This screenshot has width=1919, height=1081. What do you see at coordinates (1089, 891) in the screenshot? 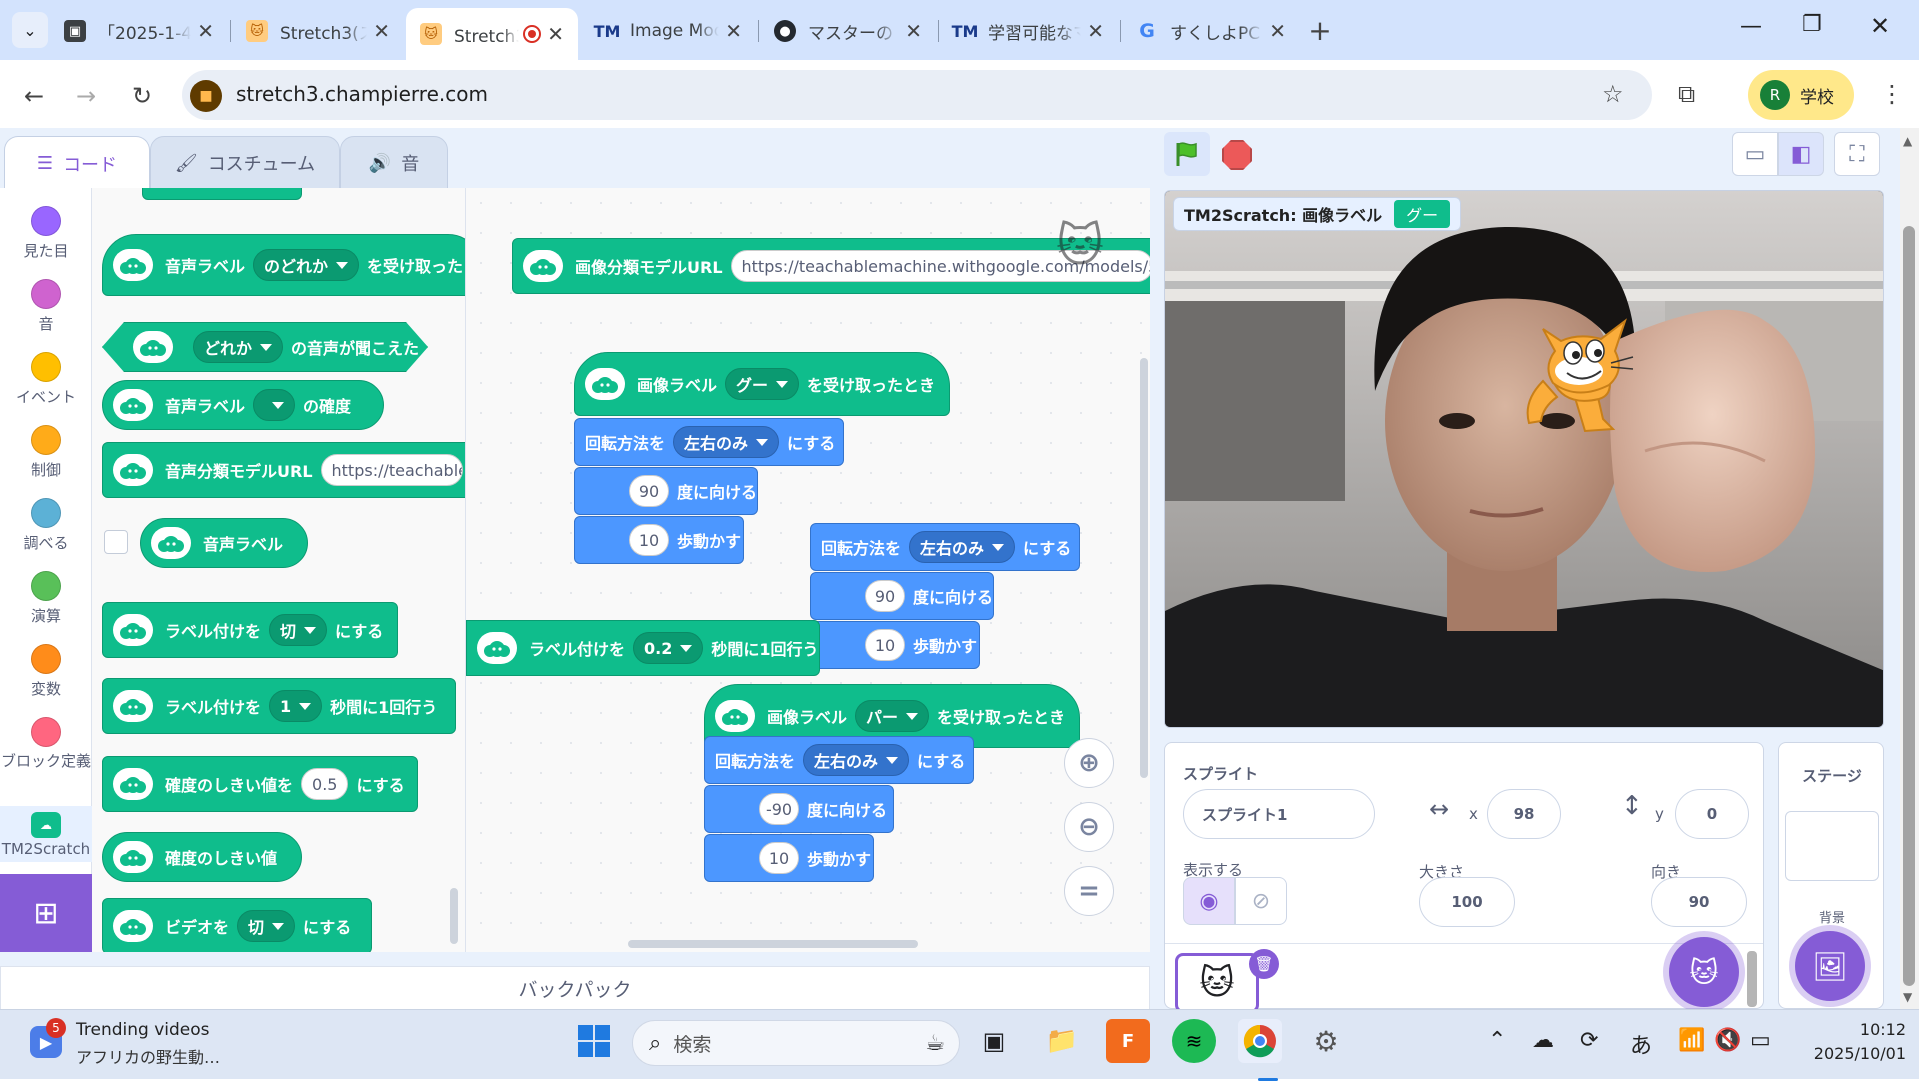
I see `zoom-reset-icon: =` at bounding box center [1089, 891].